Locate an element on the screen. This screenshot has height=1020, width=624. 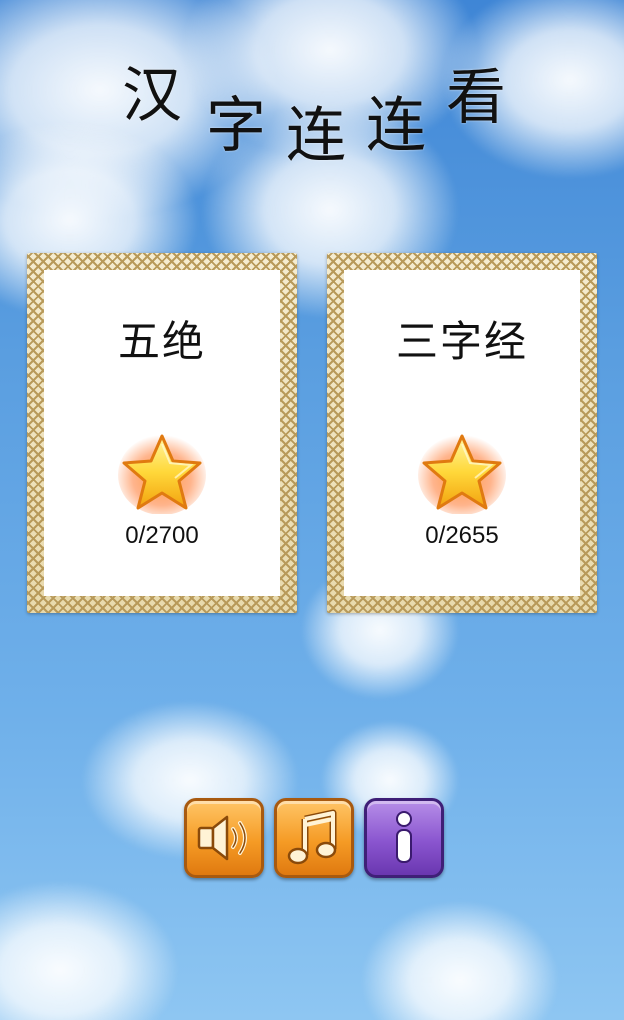
sound-toggle-button is located at coordinates (224, 838).